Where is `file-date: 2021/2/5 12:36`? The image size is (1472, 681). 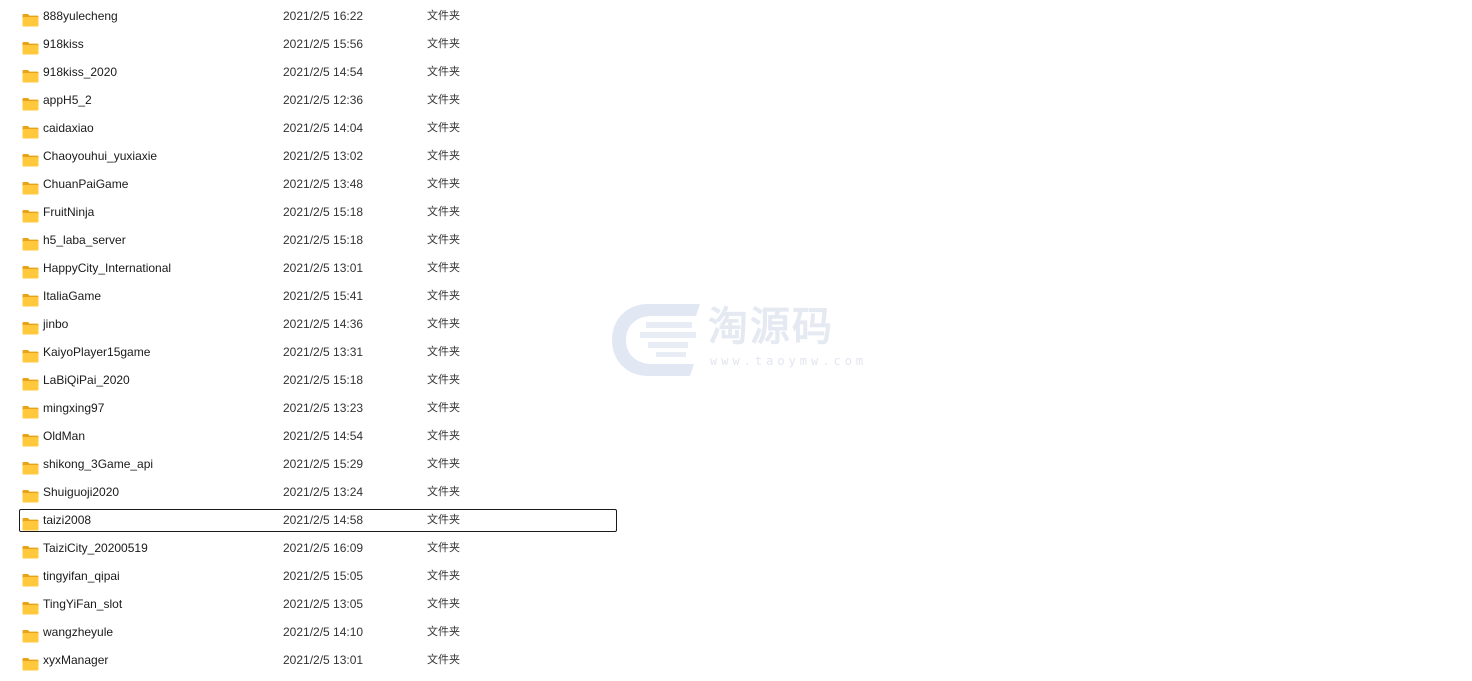 file-date: 2021/2/5 12:36 is located at coordinates (323, 100).